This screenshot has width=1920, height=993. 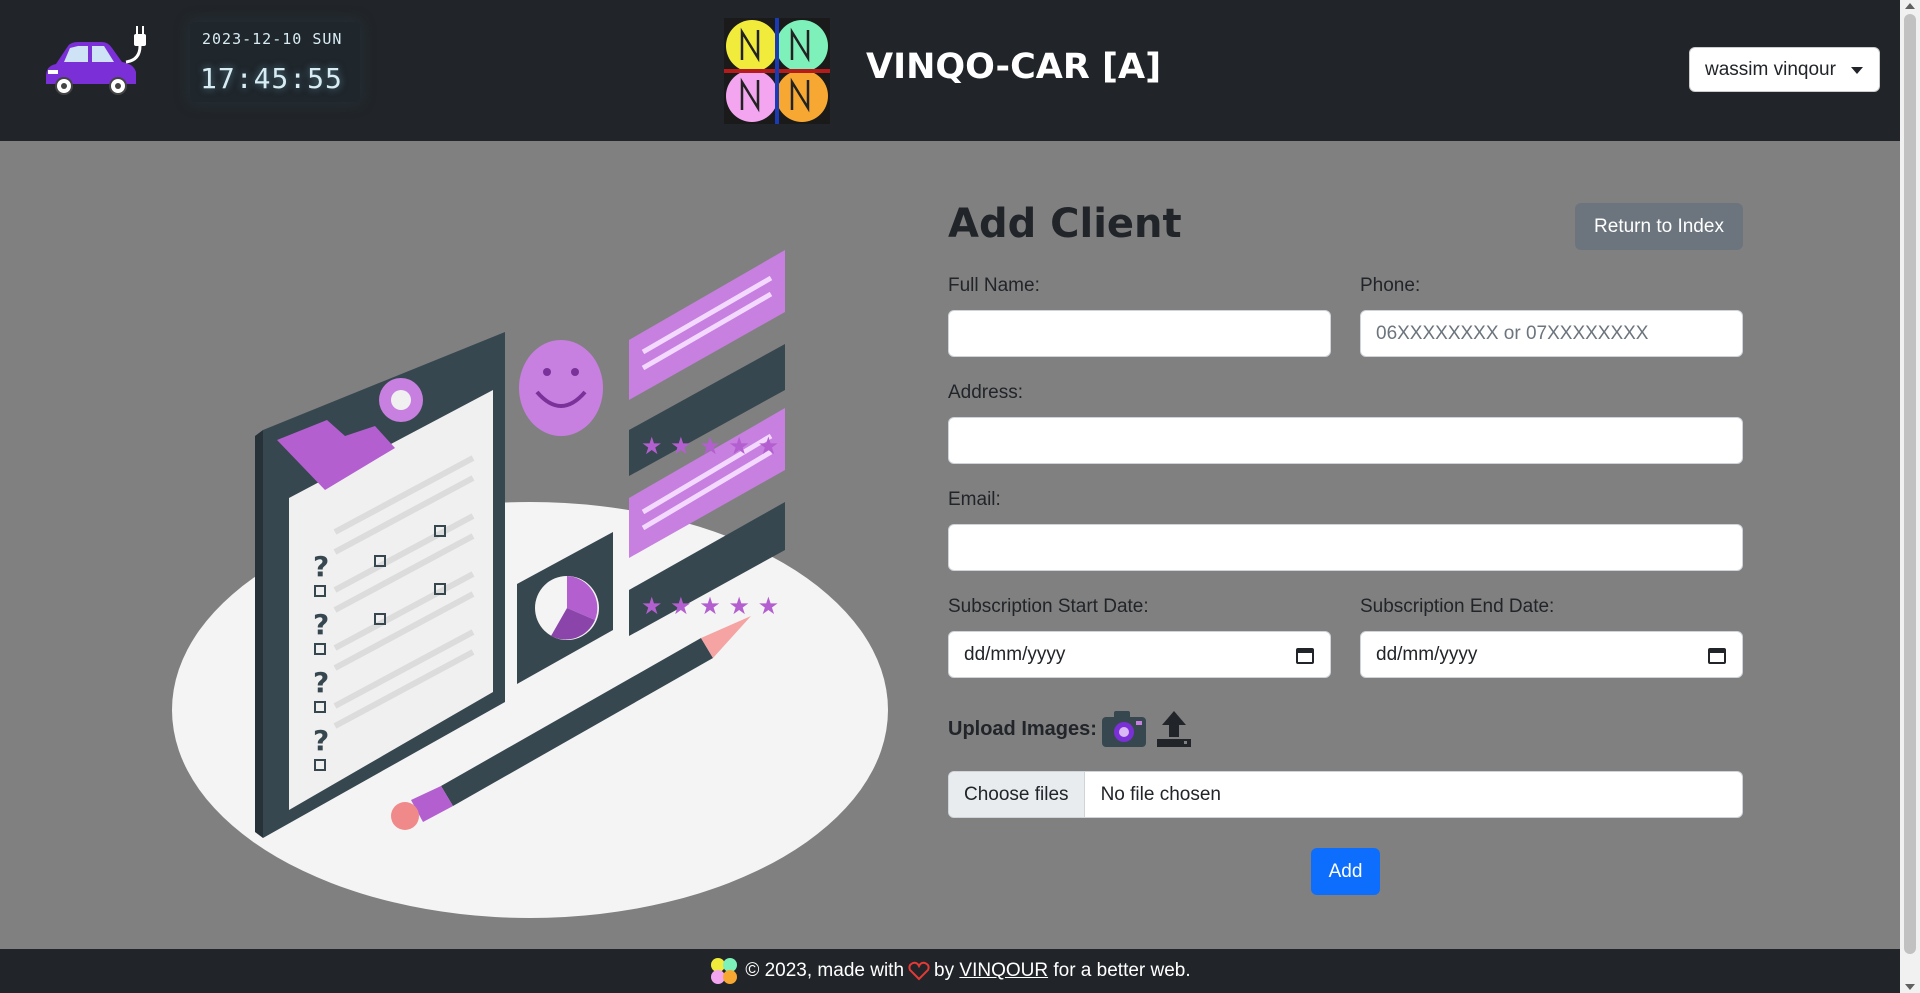 I want to click on return-to-index-button: Return to Index, so click(x=1659, y=226).